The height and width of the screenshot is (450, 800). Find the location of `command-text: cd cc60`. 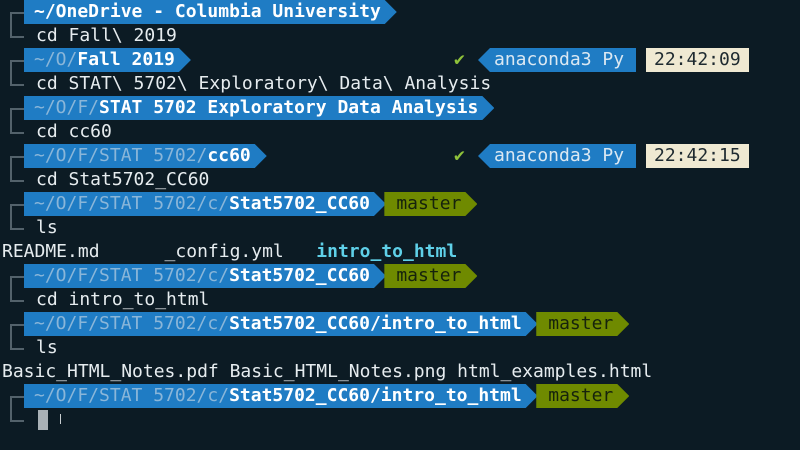

command-text: cd cc60 is located at coordinates (74, 131).